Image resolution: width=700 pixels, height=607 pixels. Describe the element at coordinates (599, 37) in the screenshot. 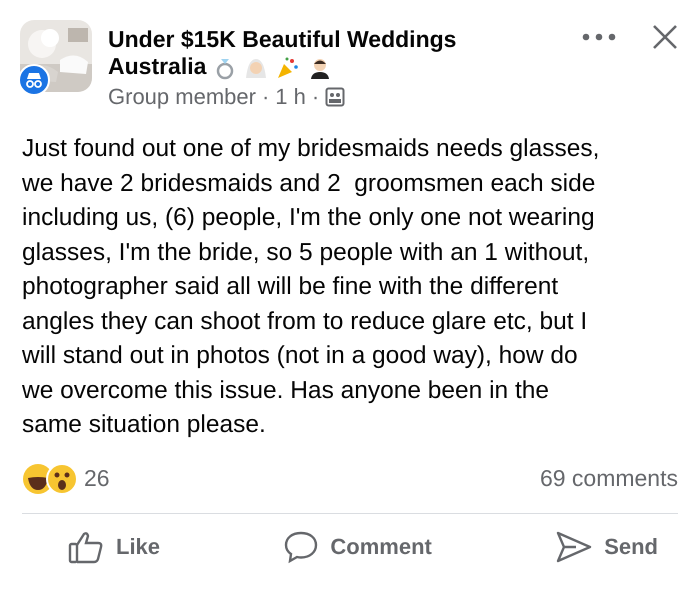

I see `more-options-icon` at that location.